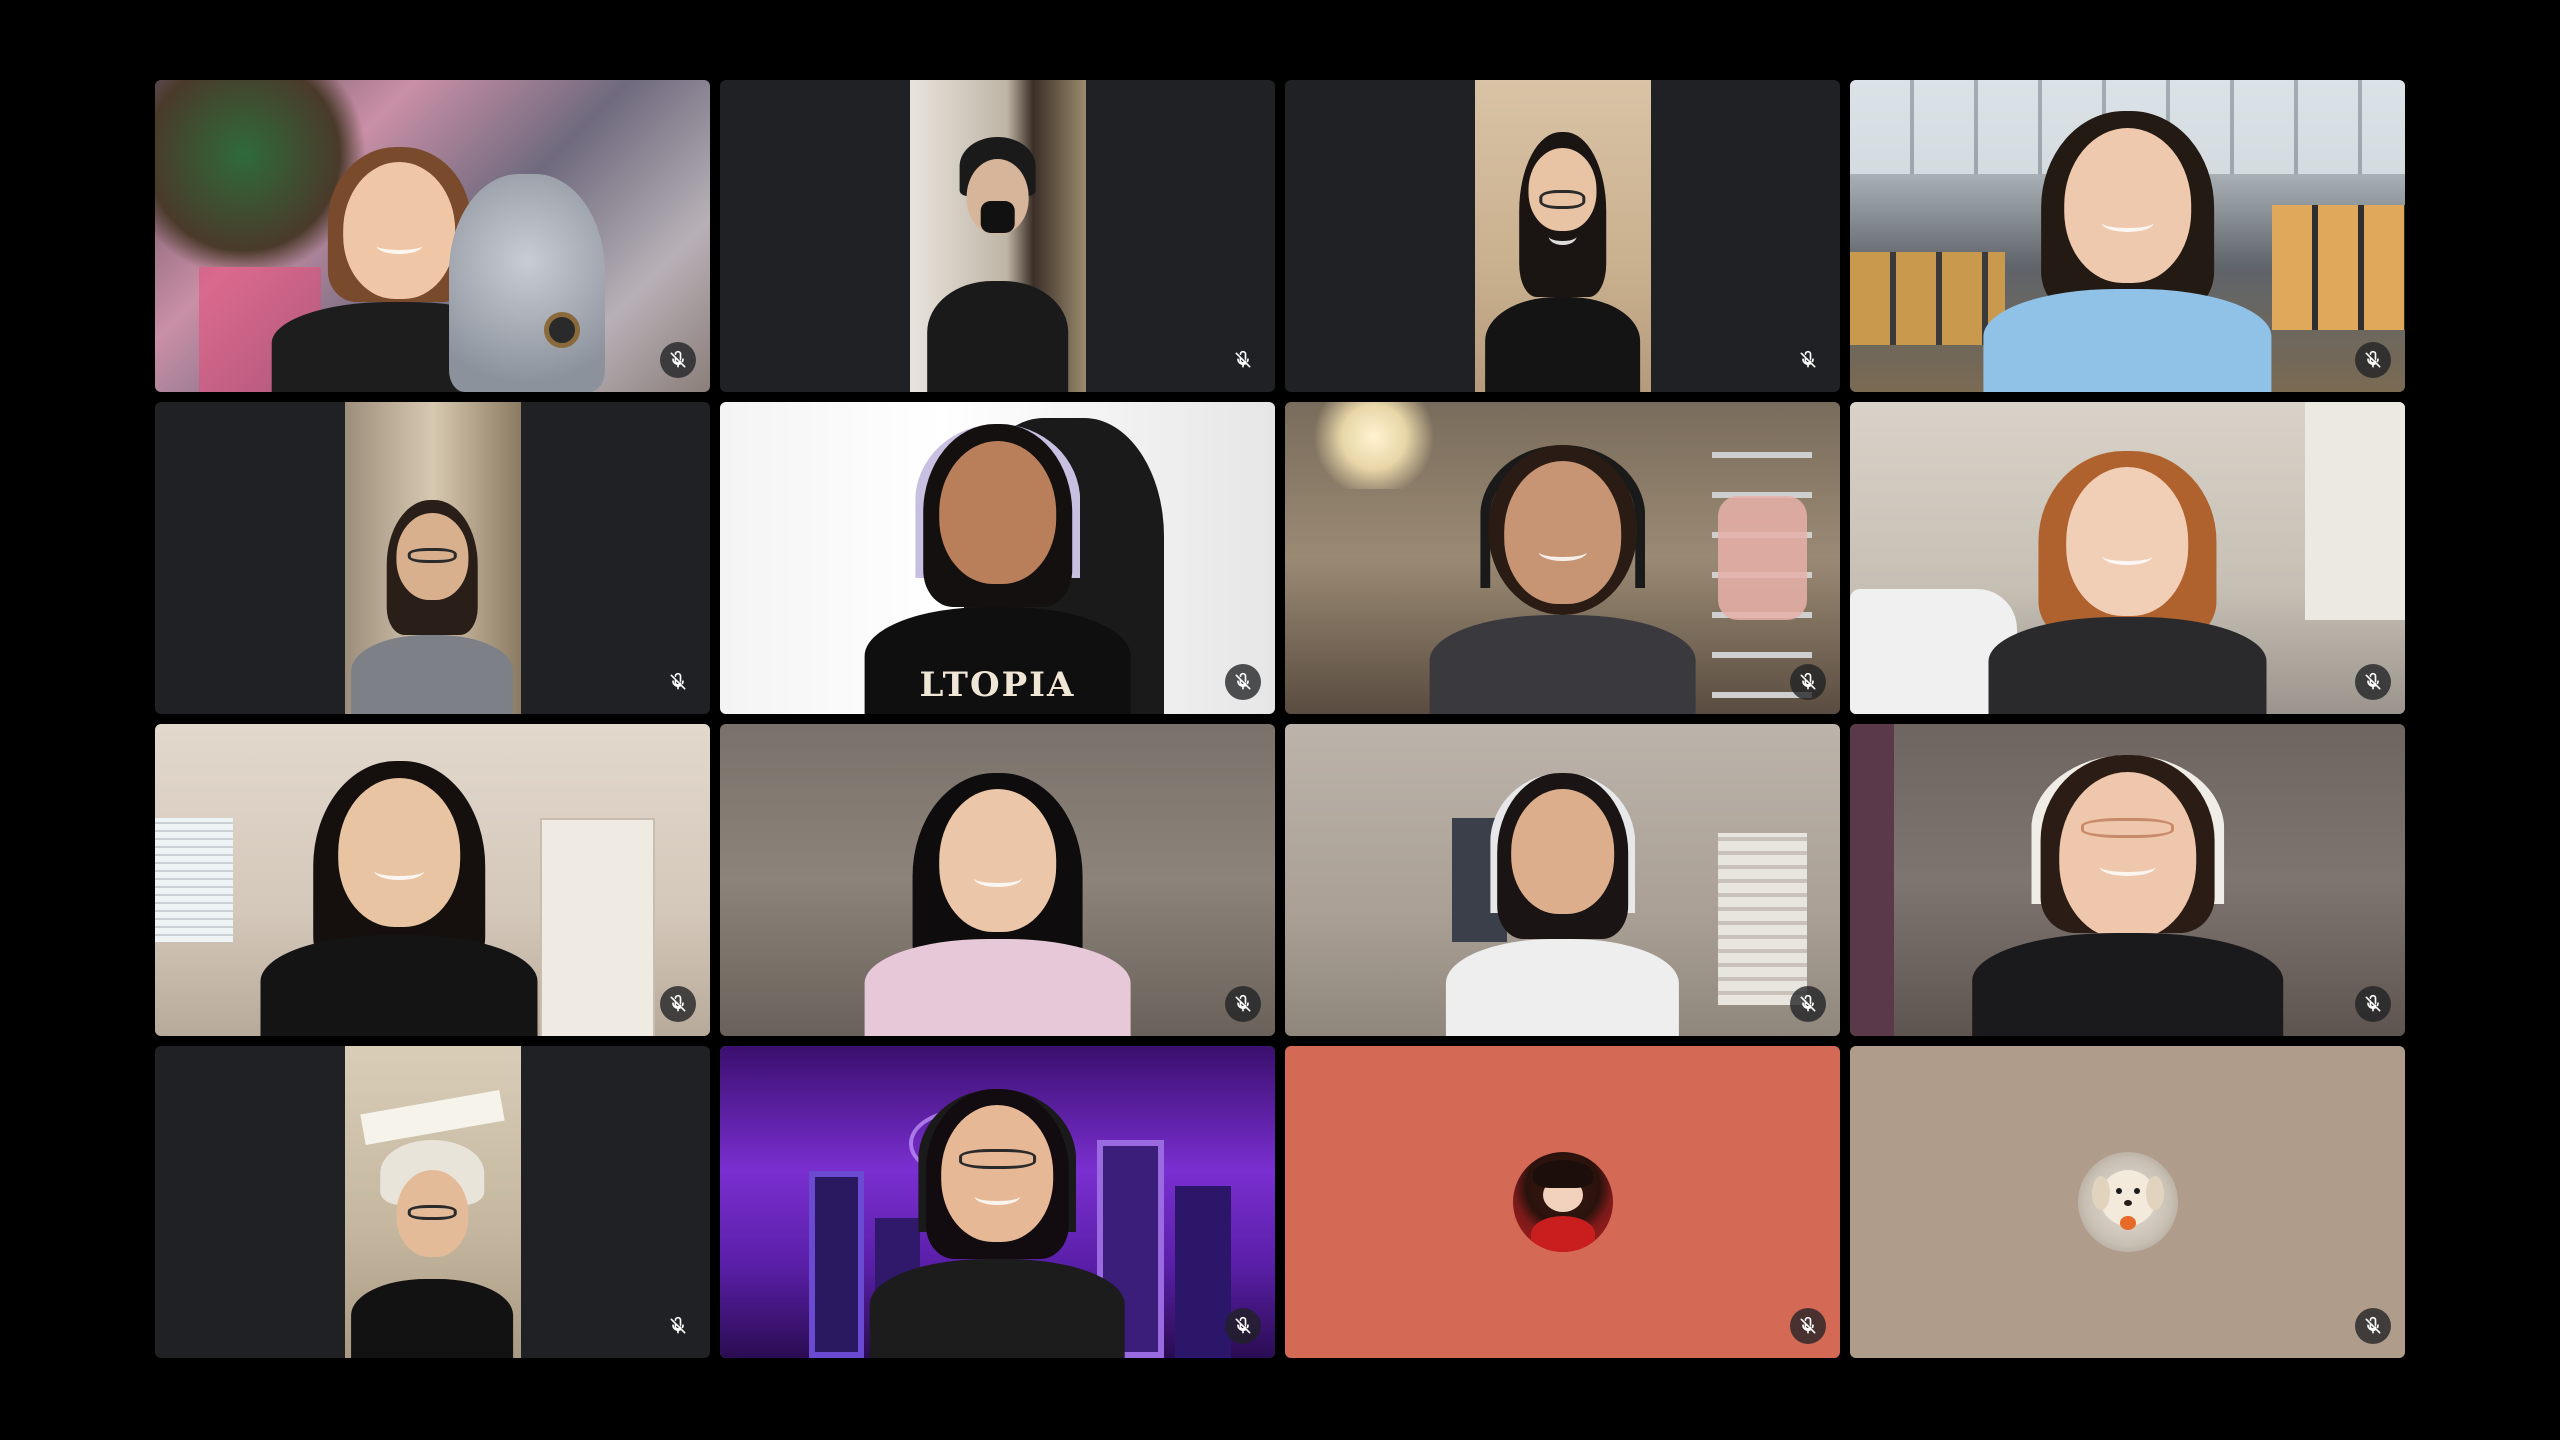 The height and width of the screenshot is (1440, 2560). I want to click on participant-tile-15-camera-off, so click(1562, 1202).